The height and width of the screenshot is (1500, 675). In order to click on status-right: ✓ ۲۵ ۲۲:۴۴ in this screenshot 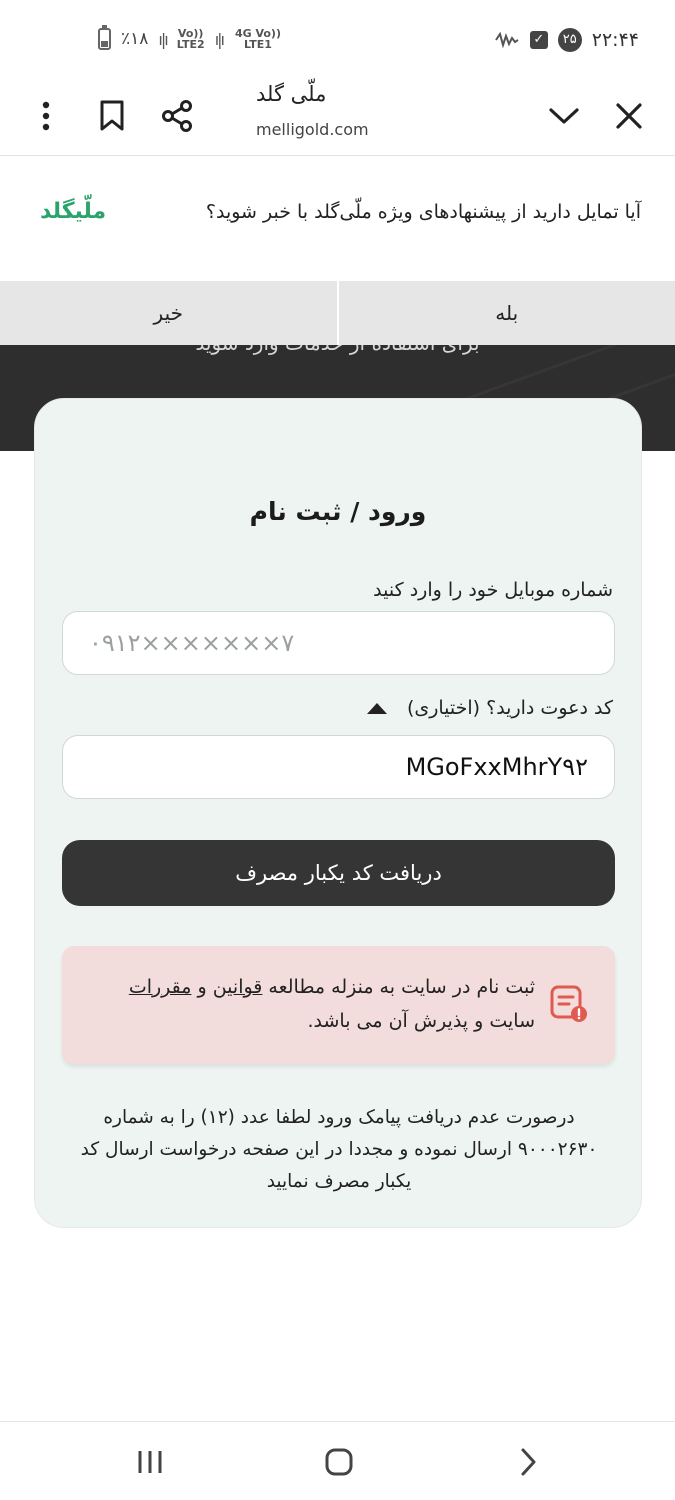, I will do `click(566, 40)`.